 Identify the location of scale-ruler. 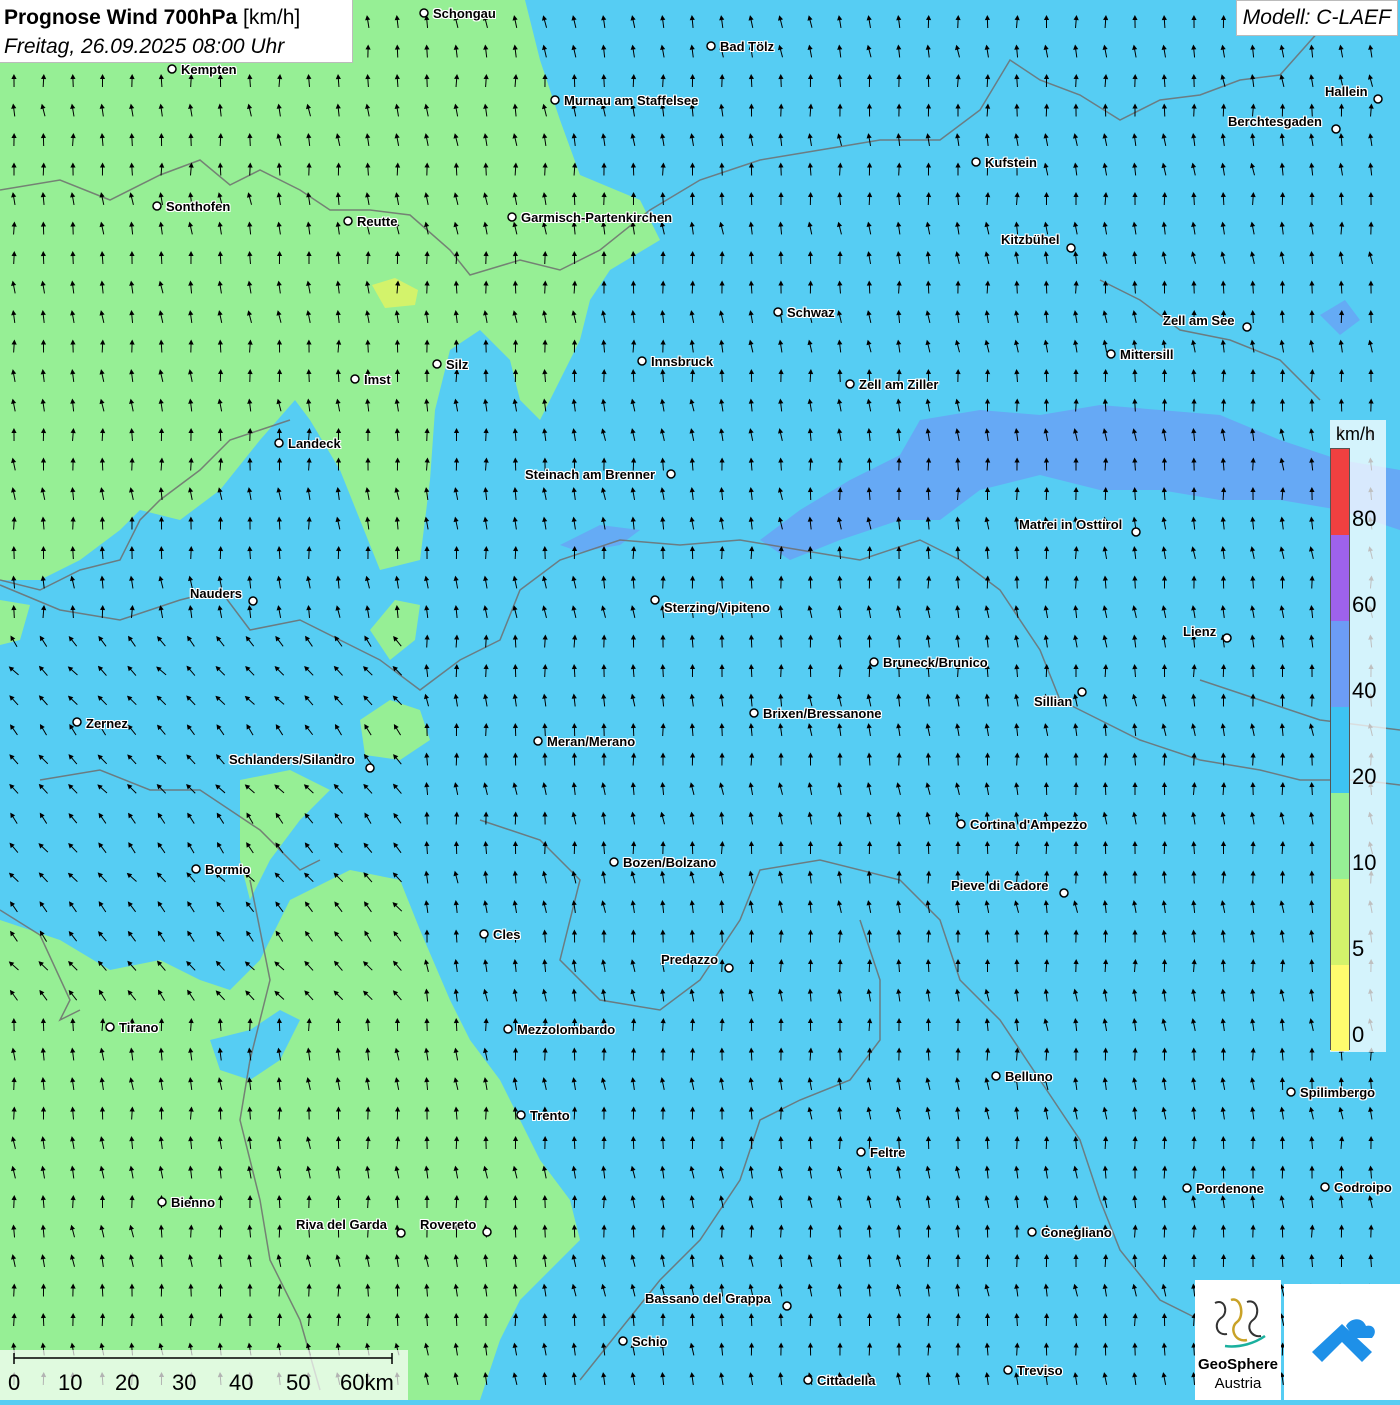
(204, 1360).